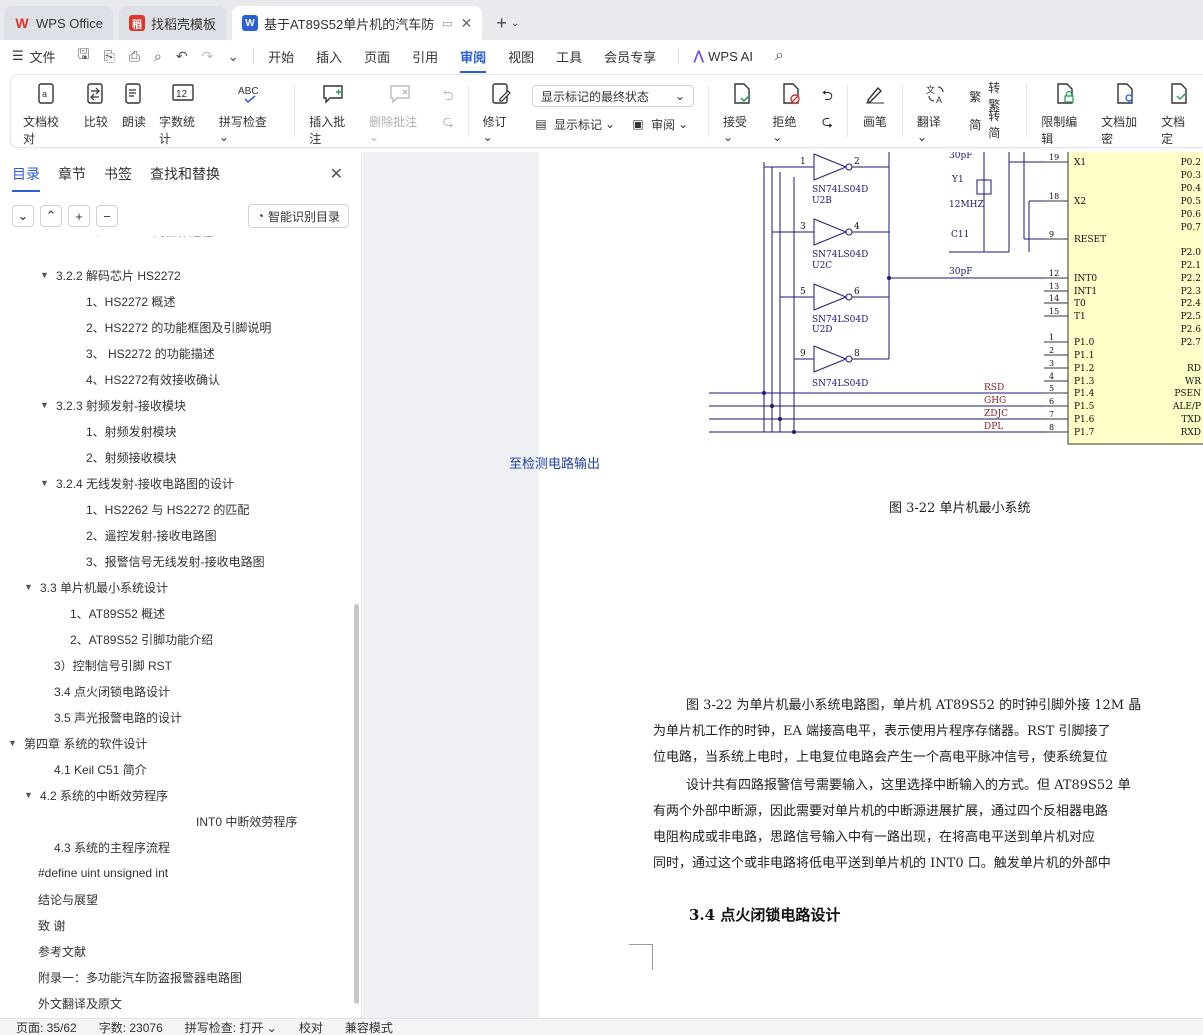  I want to click on toc-item: 2、AT89S52 引脚功能介绍, so click(141, 639).